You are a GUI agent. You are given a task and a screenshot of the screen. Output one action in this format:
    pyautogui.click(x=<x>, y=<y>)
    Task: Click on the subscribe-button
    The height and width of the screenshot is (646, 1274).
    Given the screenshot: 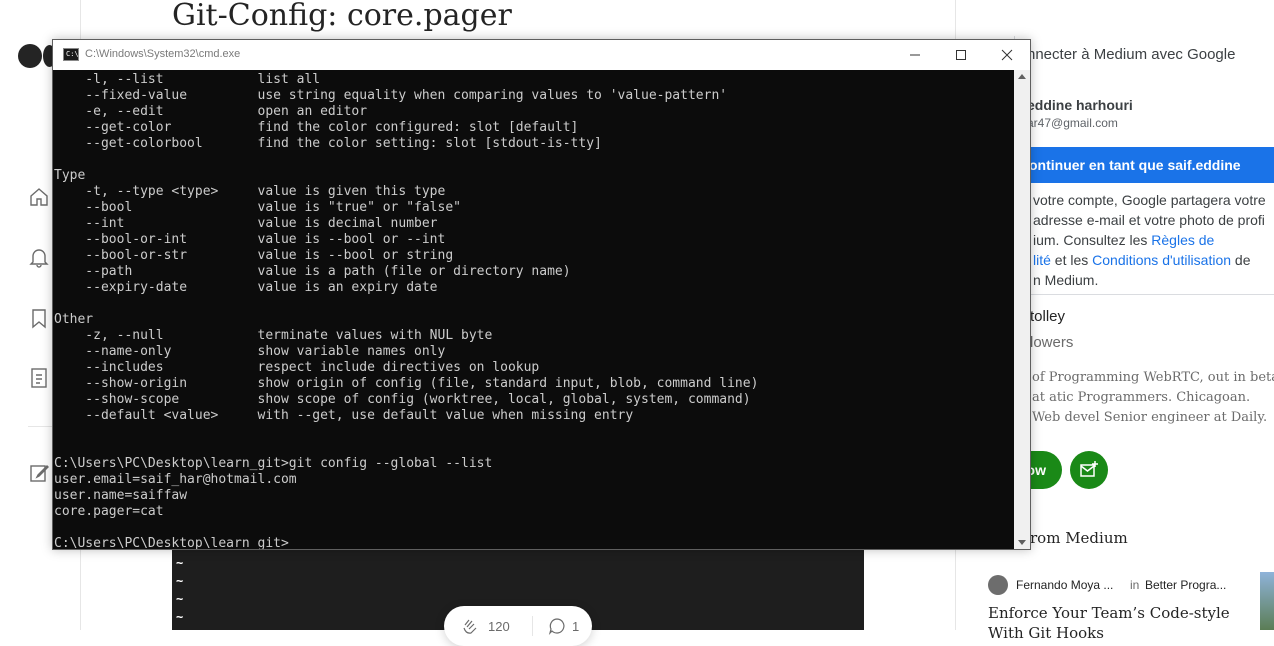 What is the action you would take?
    pyautogui.click(x=1089, y=470)
    